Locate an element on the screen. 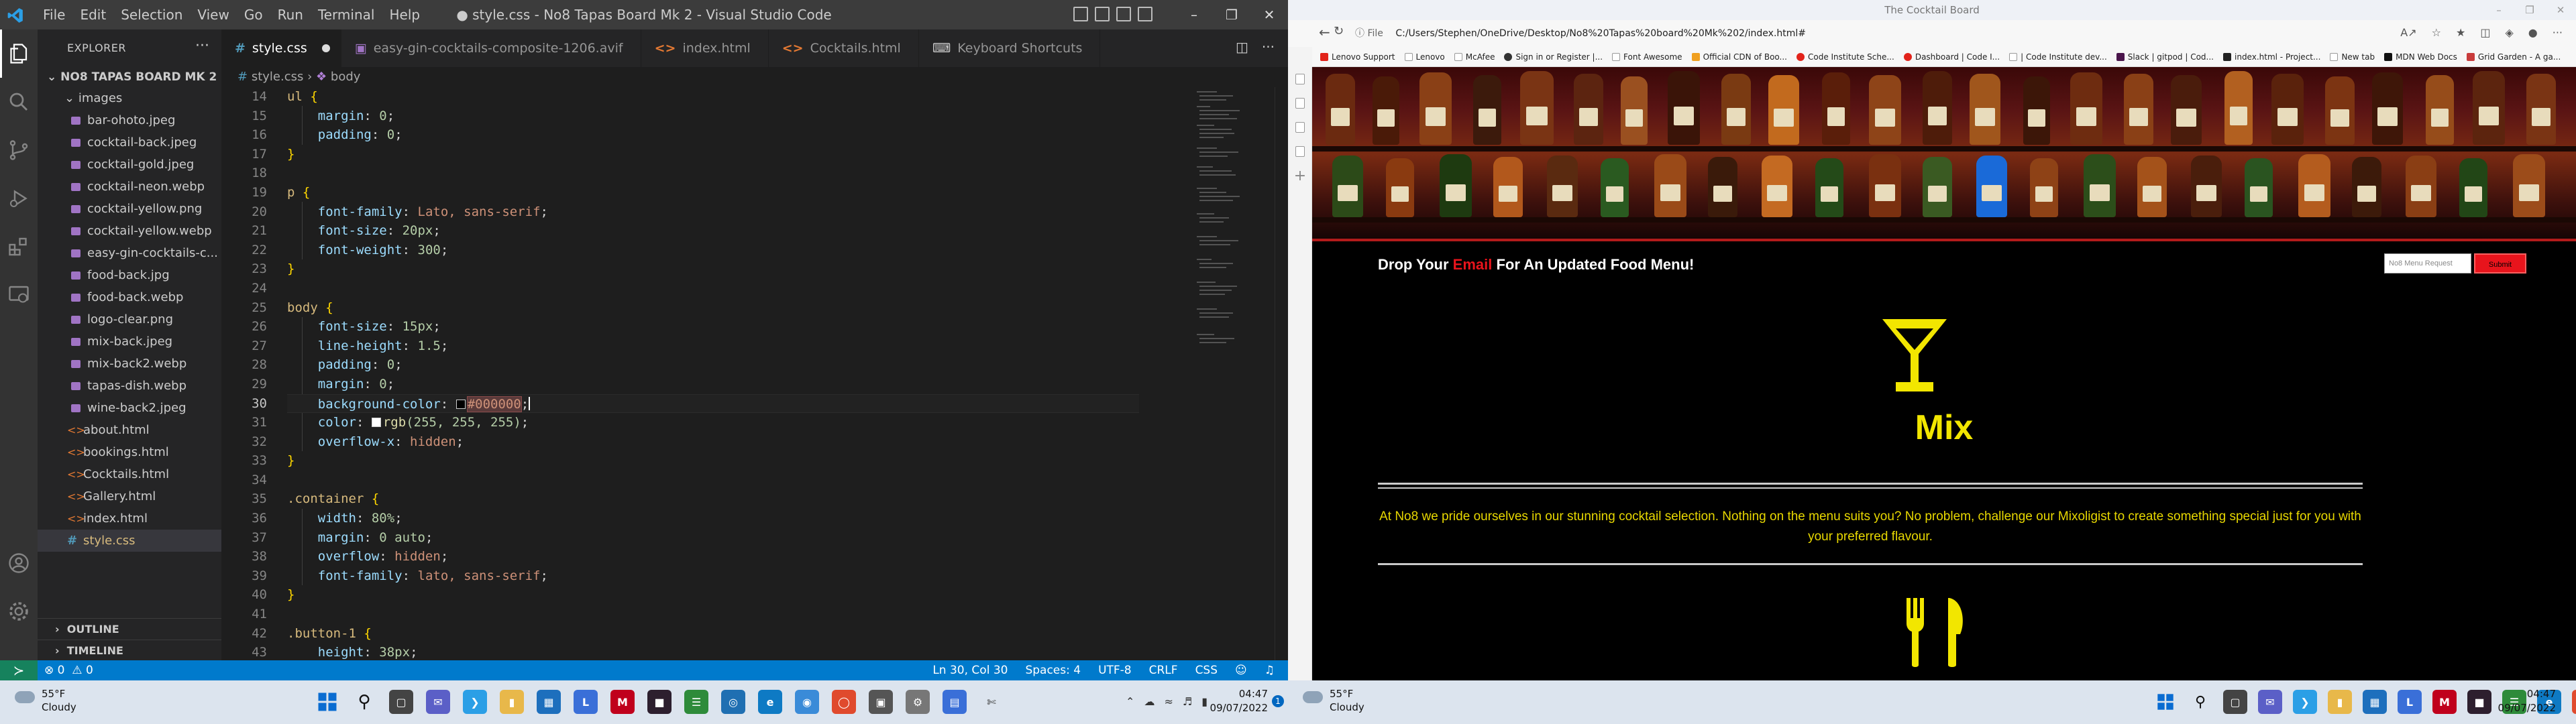 This screenshot has height=724, width=2576. favorite-link: MDN Web Docs is located at coordinates (2420, 57).